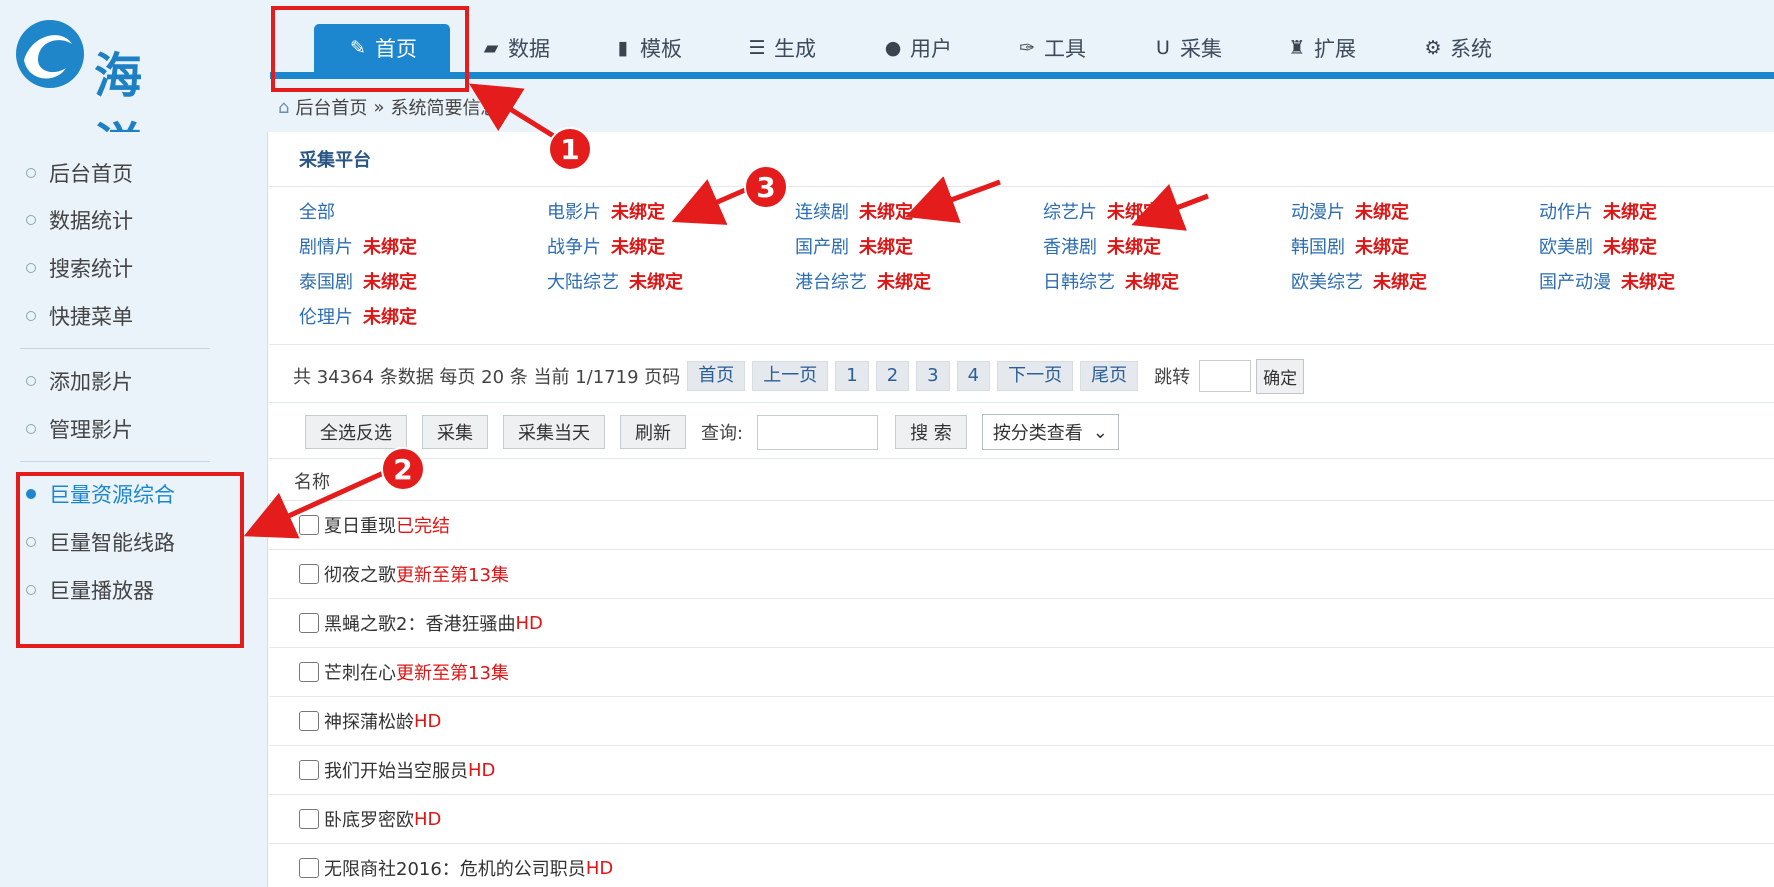  Describe the element at coordinates (1575, 282) in the screenshot. I see `platform-name: 国产动漫` at that location.